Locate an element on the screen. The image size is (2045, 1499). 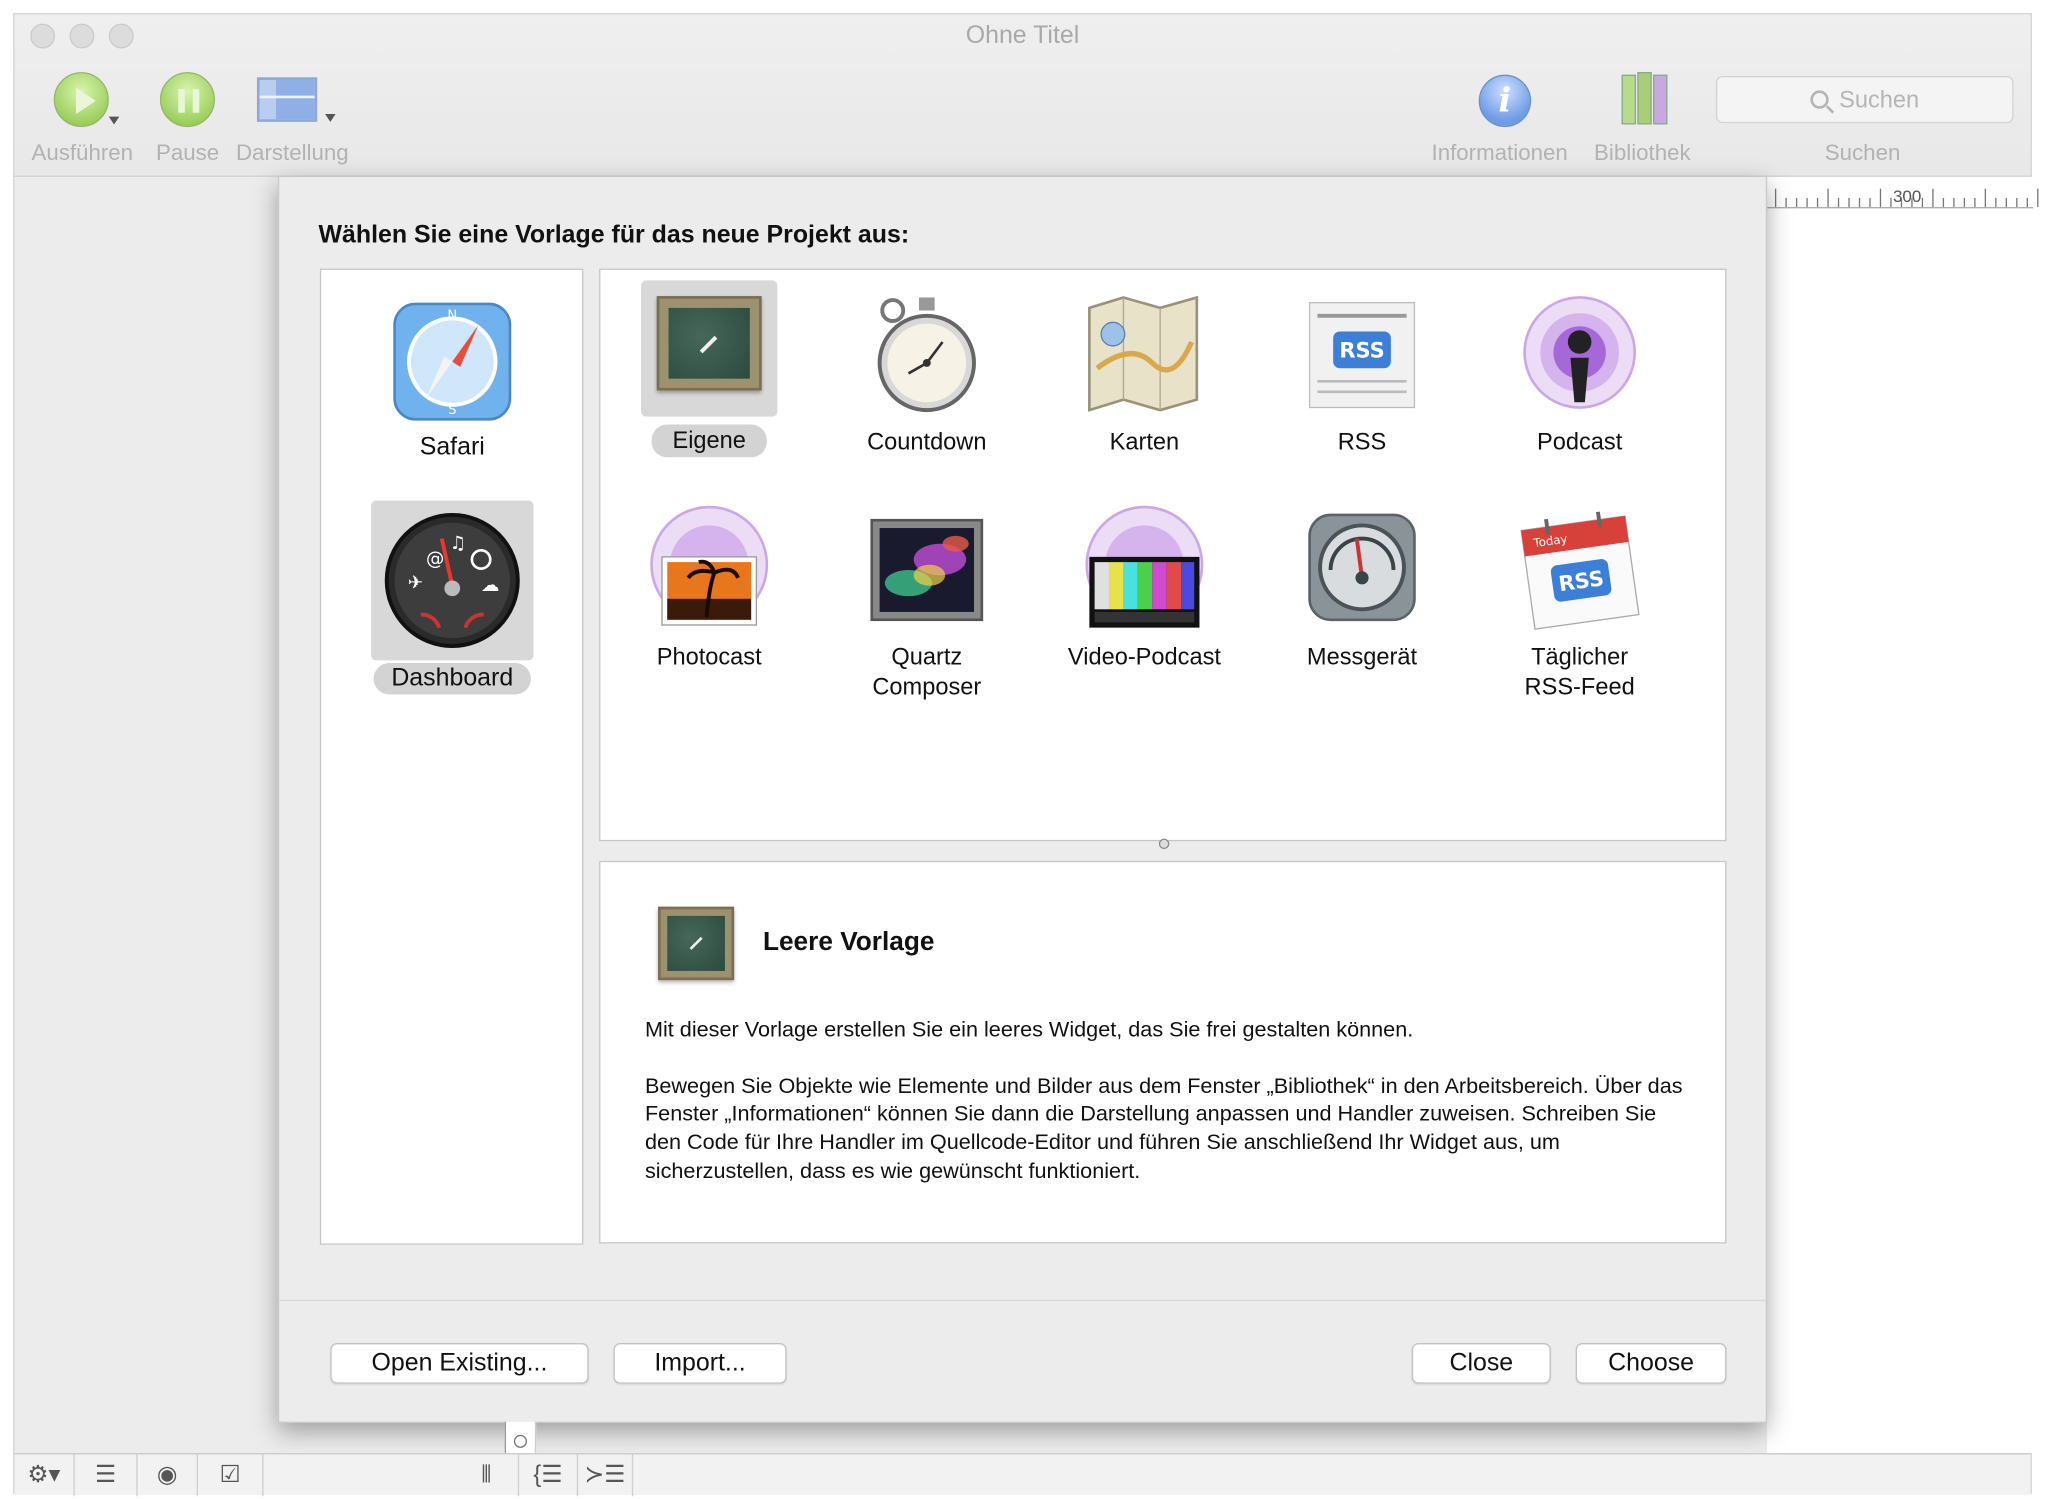
rss-newspaper-icon: RSS is located at coordinates (1362, 355).